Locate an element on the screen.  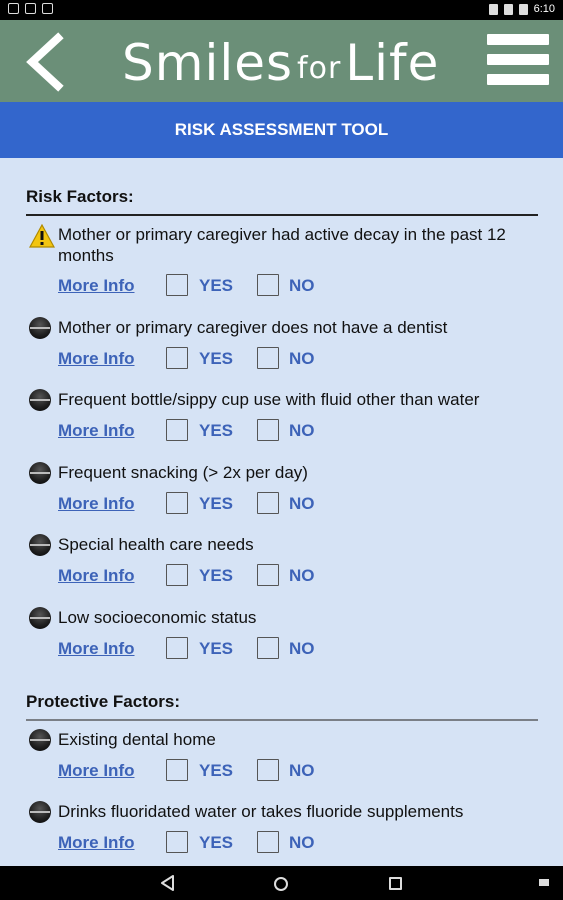
risk-factor-text: Special health care needs is located at coordinates (156, 544).